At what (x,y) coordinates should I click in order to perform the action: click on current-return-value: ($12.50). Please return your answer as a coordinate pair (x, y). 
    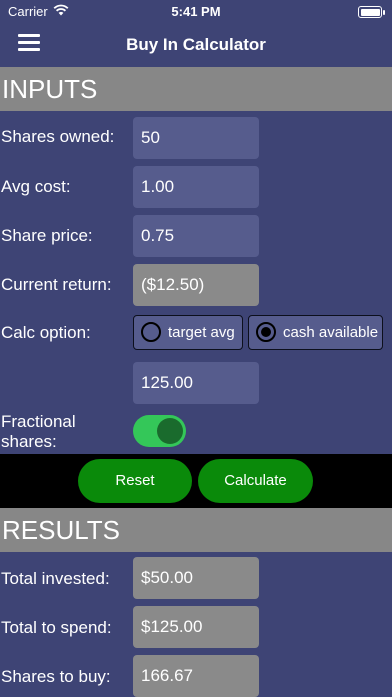
    Looking at the image, I should click on (196, 285).